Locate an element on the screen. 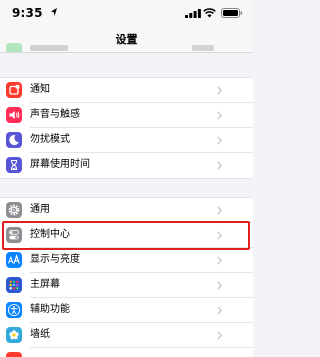 The height and width of the screenshot is (357, 320). settings-row-display-brightness: 显示与亮度 is located at coordinates (126, 260).